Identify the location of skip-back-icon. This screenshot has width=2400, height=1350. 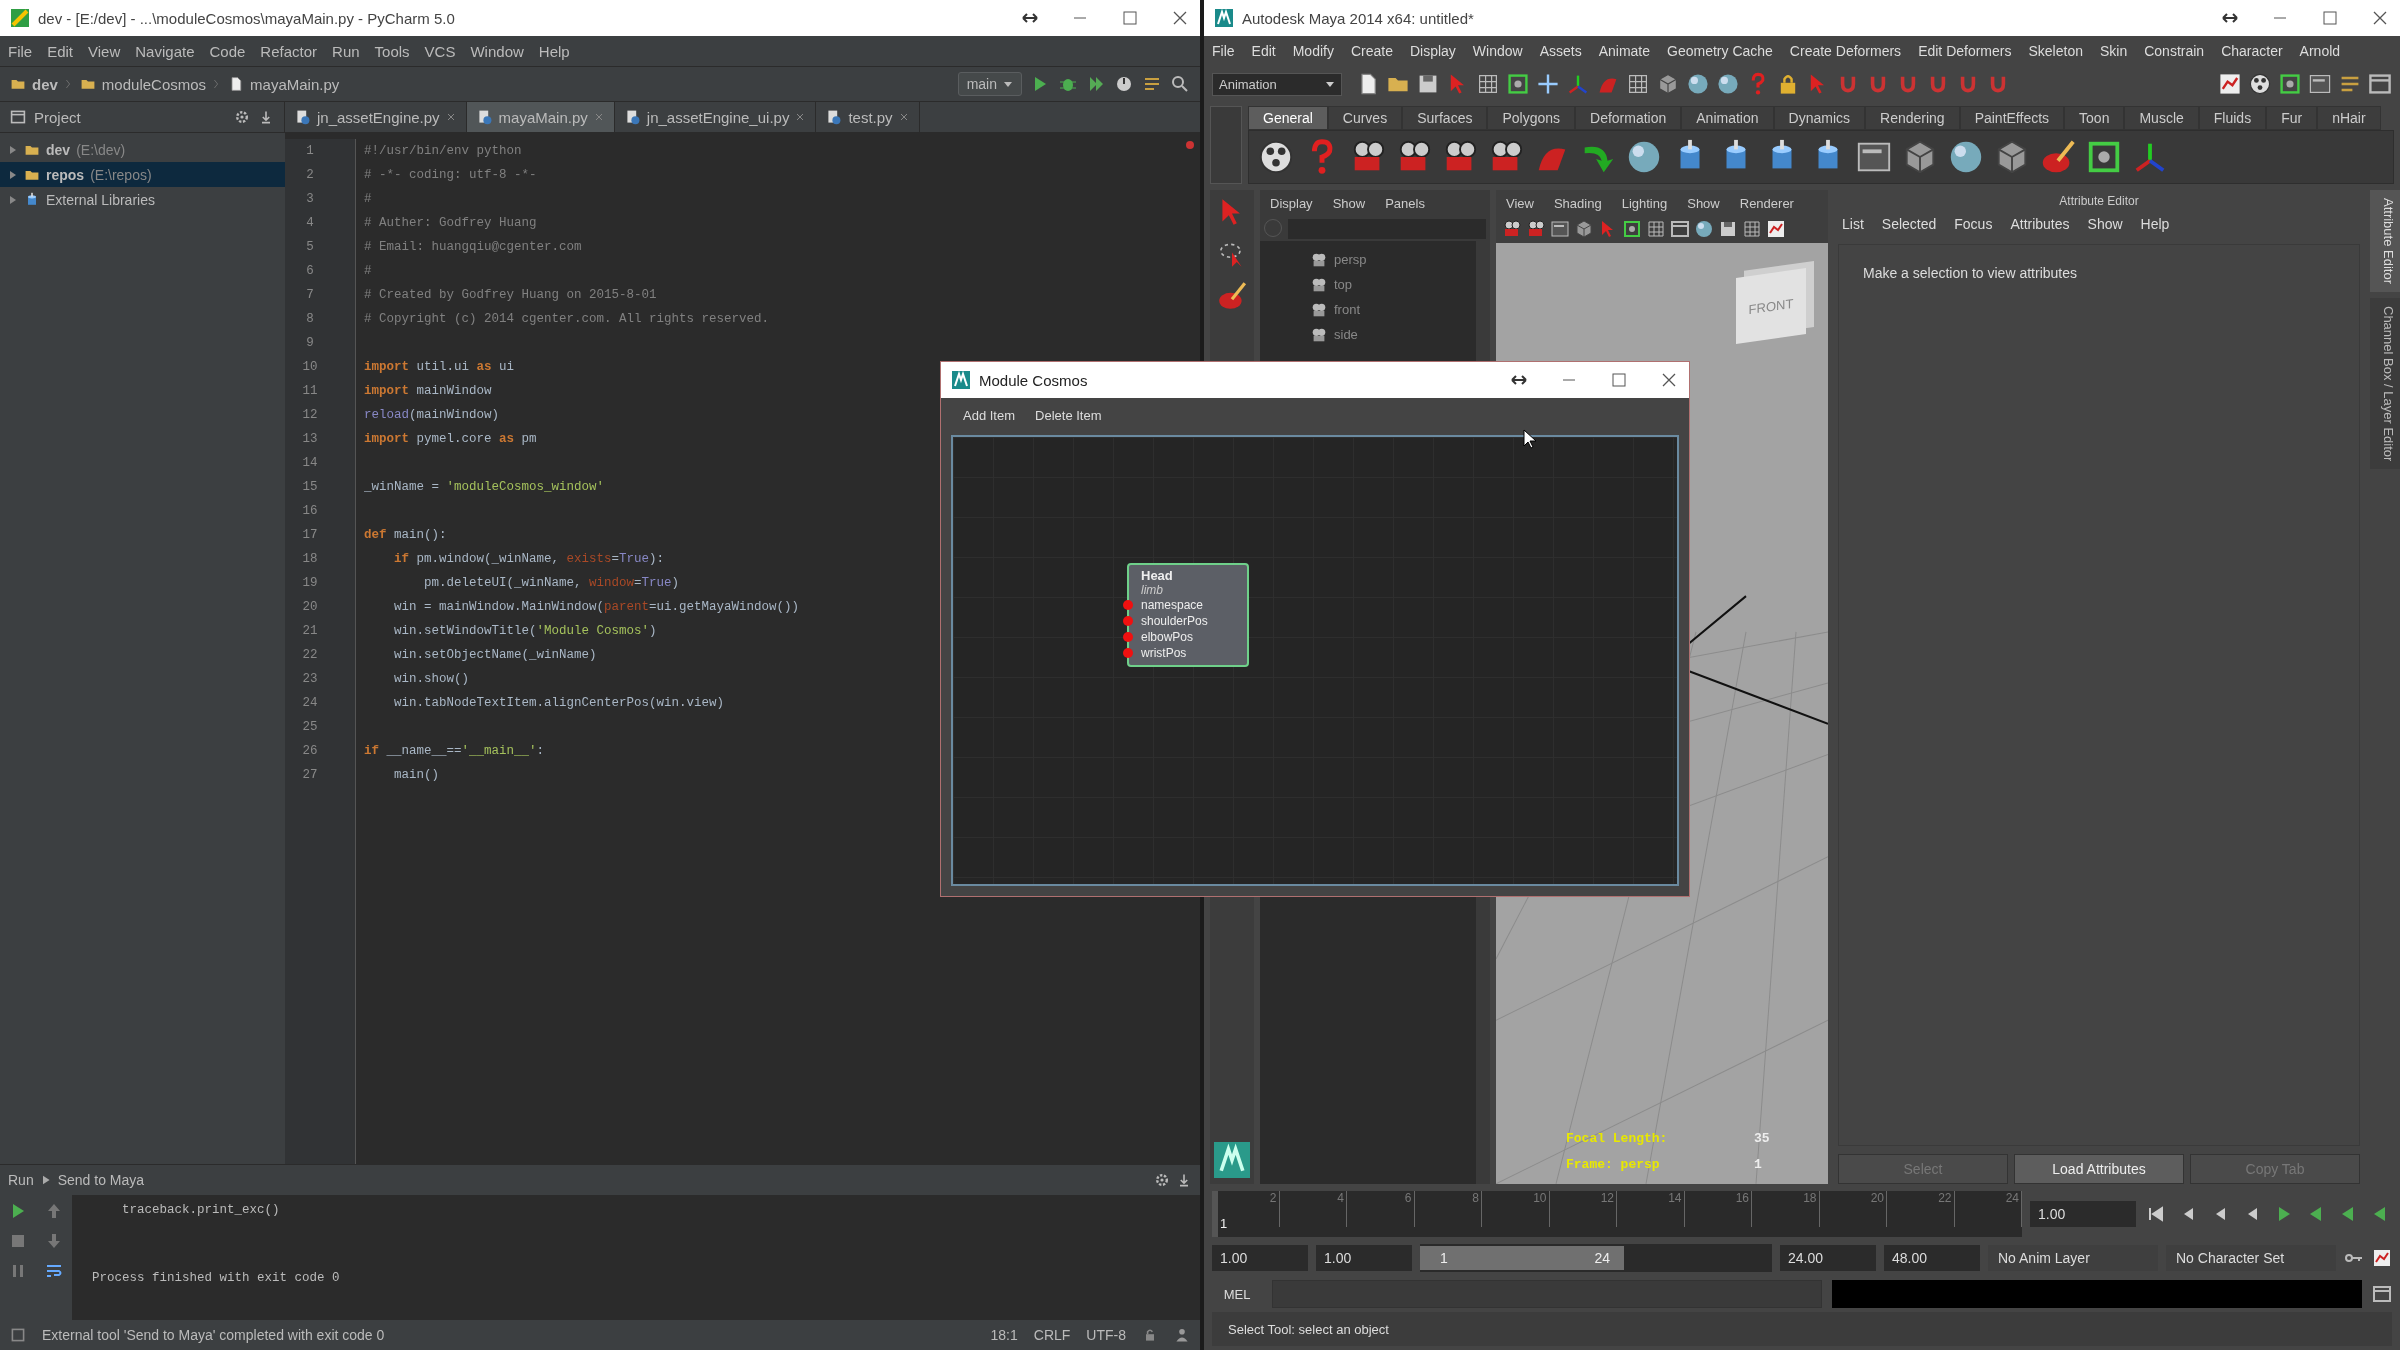
(2156, 1214).